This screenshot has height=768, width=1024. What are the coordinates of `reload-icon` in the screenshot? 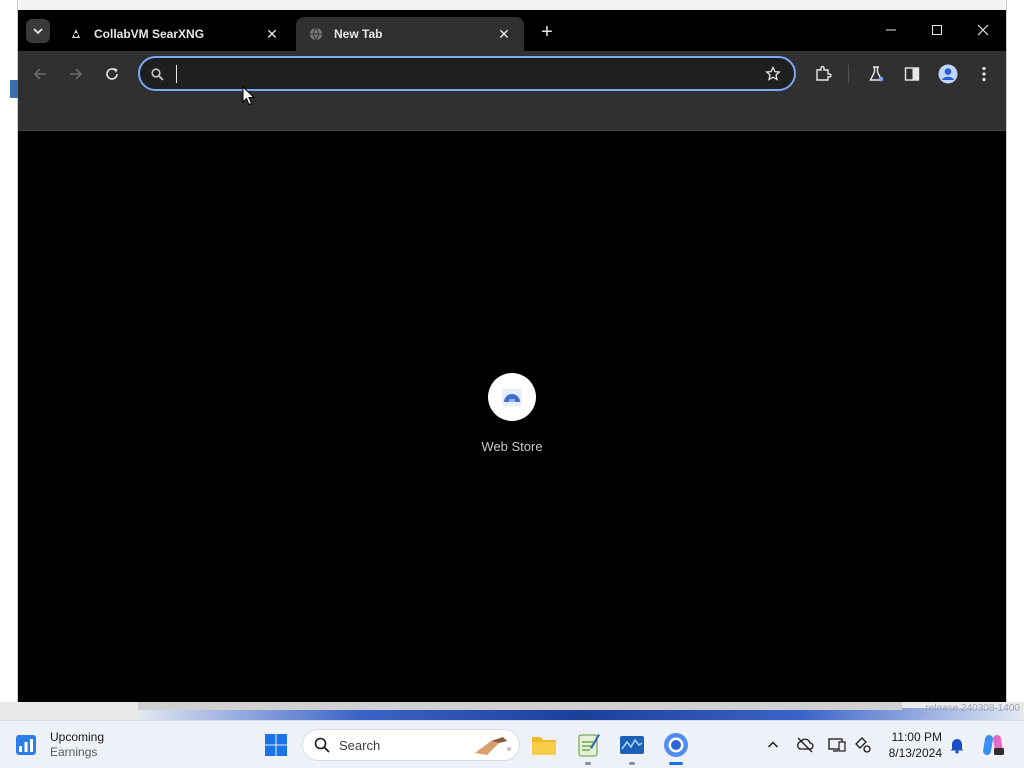 It's located at (112, 74).